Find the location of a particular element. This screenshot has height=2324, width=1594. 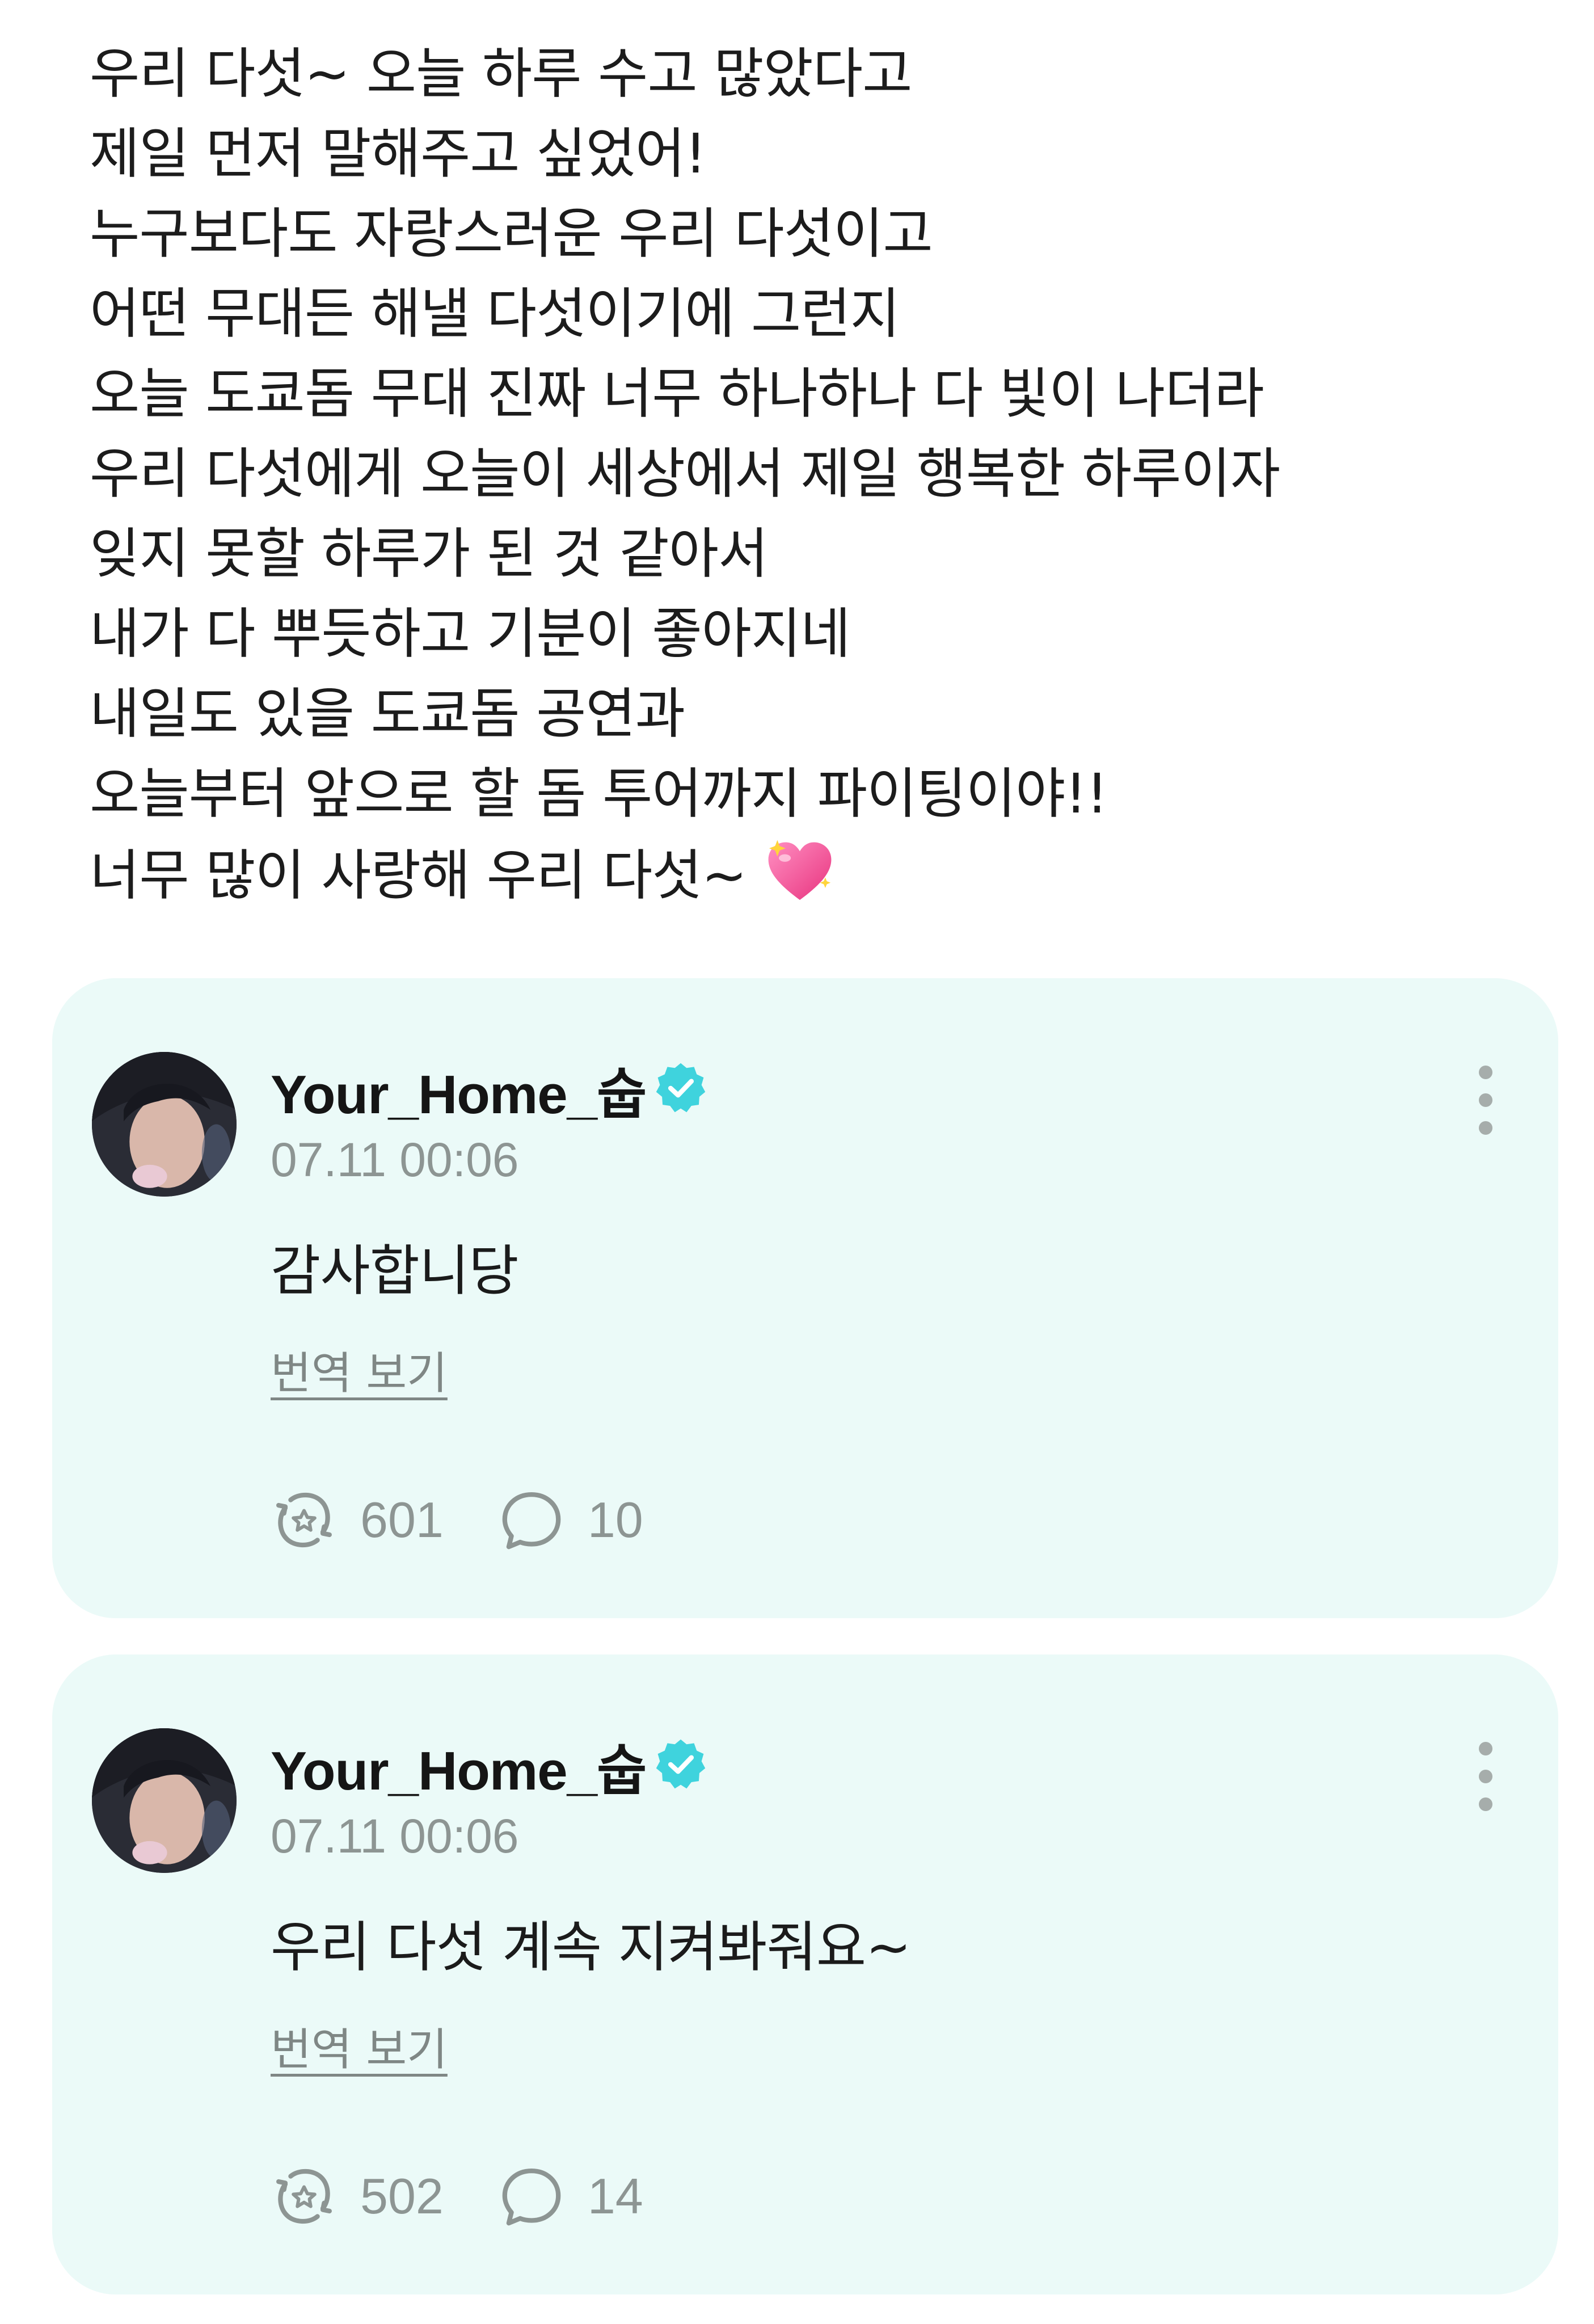

comment-count: 14 is located at coordinates (615, 2196).